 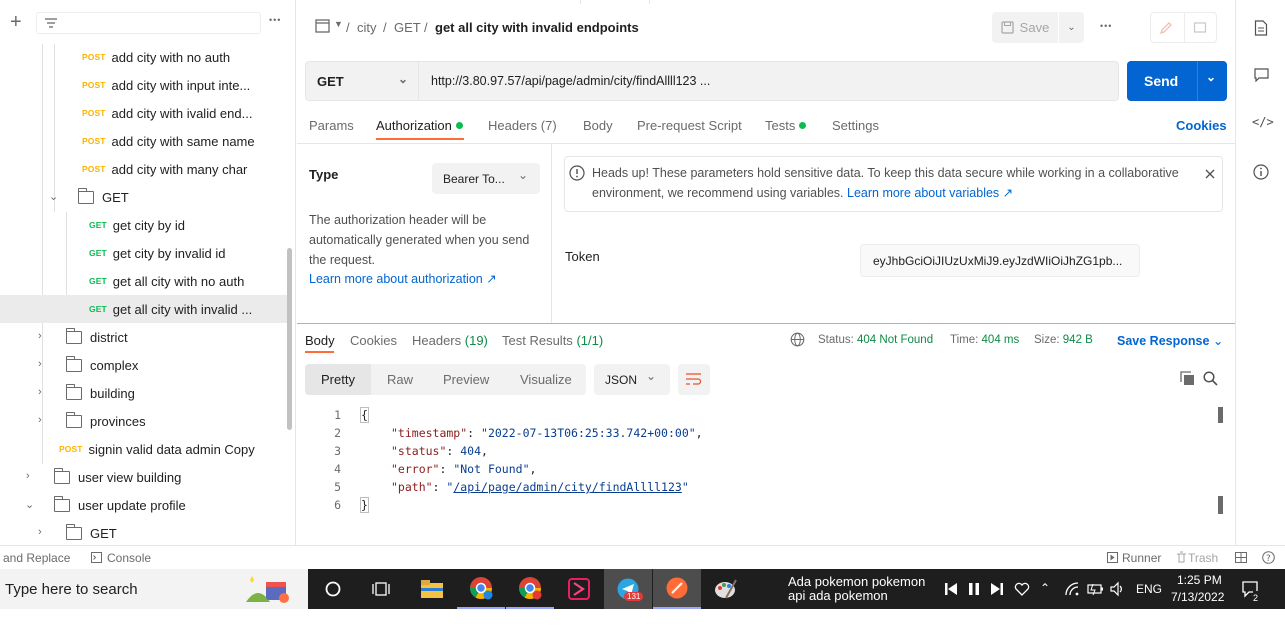 What do you see at coordinates (1177, 81) in the screenshot?
I see `send-button: Send ⌄` at bounding box center [1177, 81].